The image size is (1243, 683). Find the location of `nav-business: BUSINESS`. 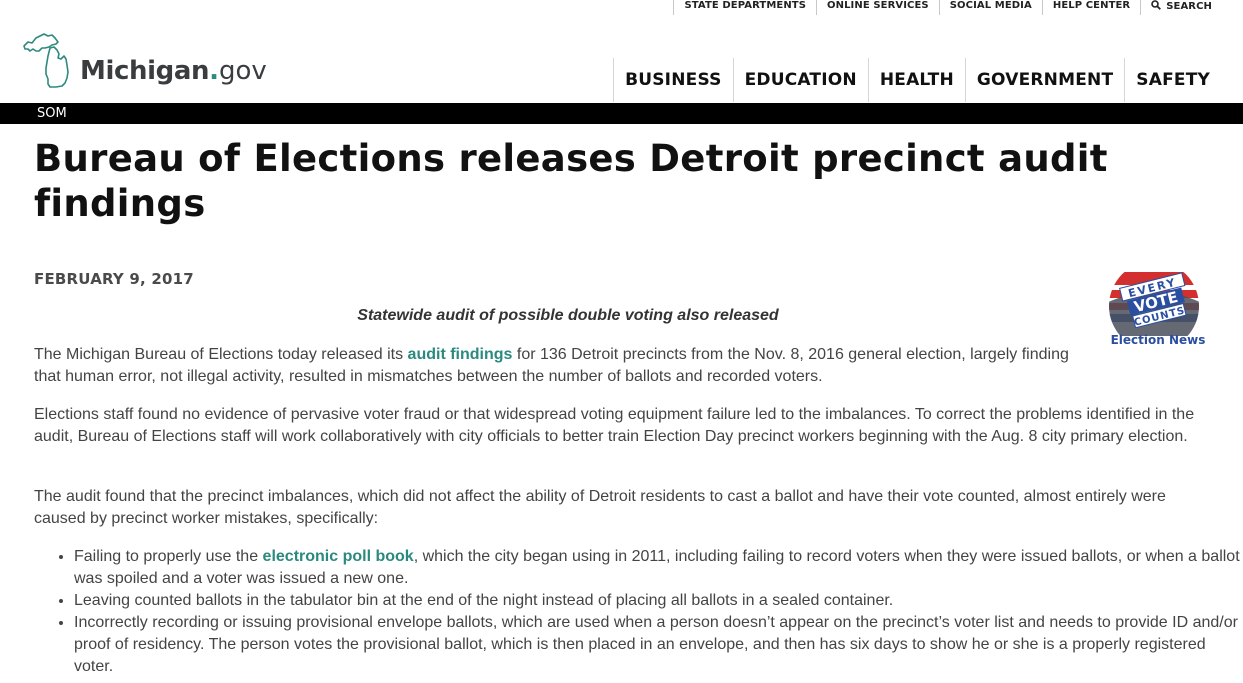

nav-business: BUSINESS is located at coordinates (673, 80).